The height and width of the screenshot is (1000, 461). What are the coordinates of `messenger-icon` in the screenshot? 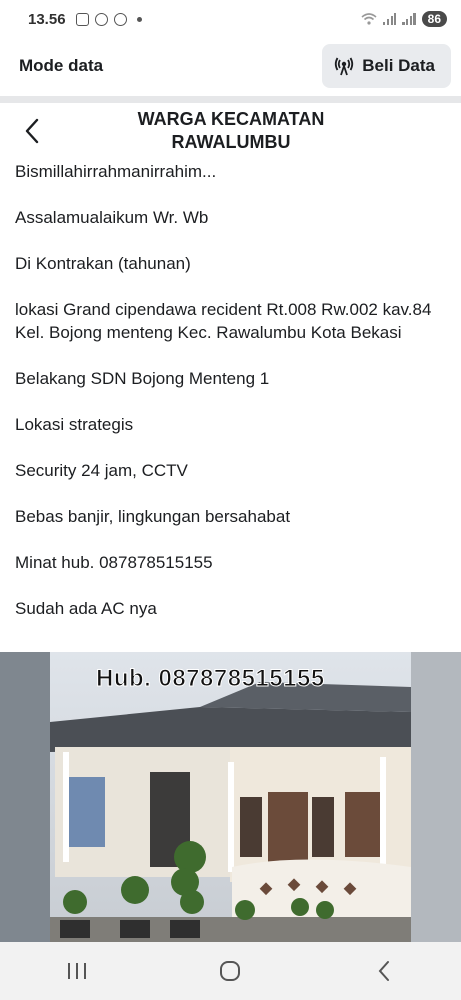 It's located at (101, 19).